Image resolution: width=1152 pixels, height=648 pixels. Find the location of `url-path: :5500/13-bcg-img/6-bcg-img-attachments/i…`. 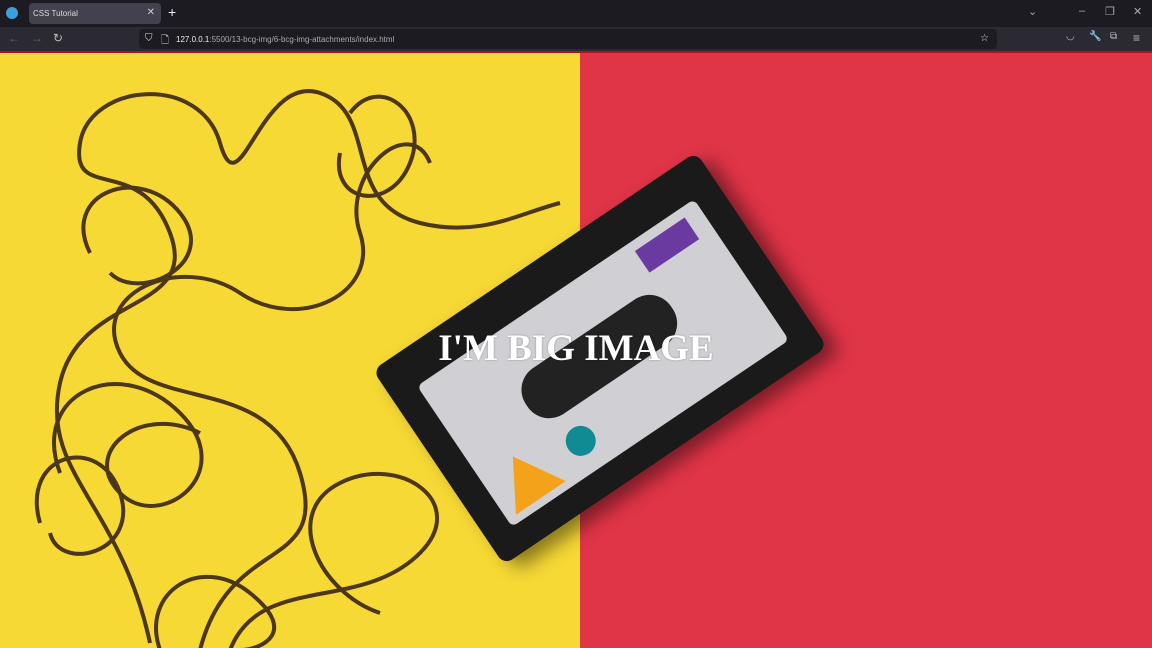

url-path: :5500/13-bcg-img/6-bcg-img-attachments/i… is located at coordinates (302, 39).